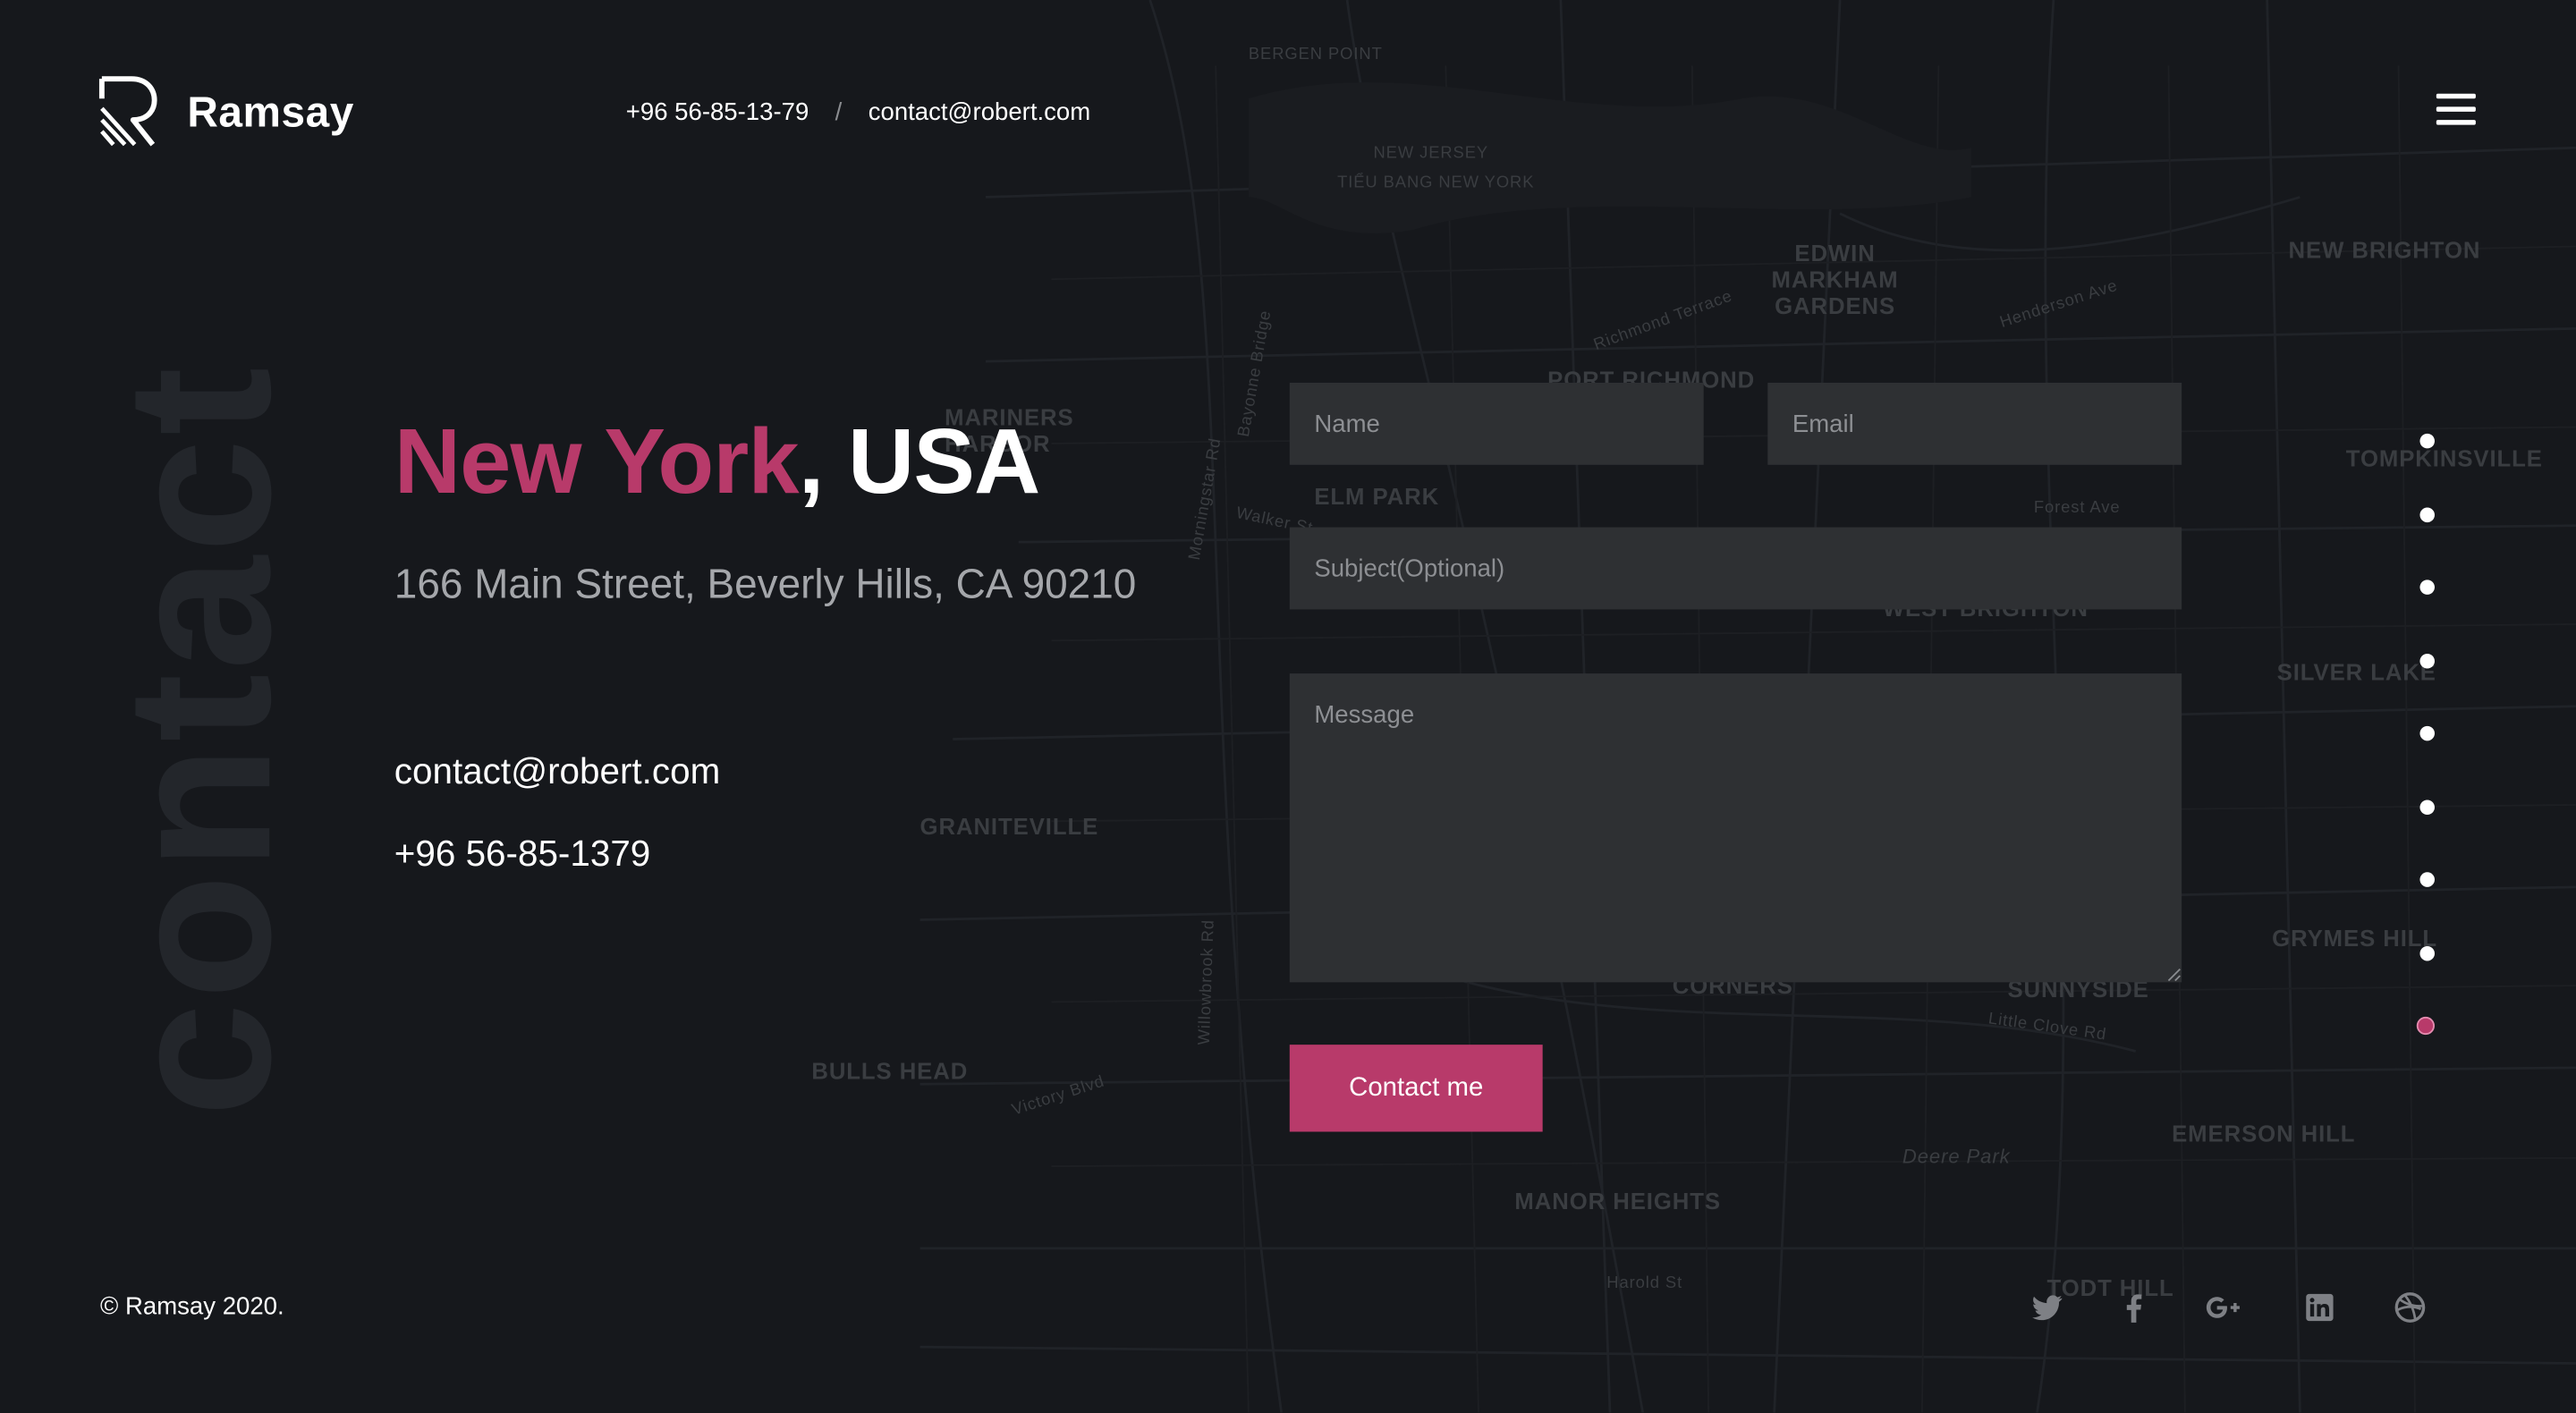  What do you see at coordinates (2264, 1133) in the screenshot?
I see `map-label: EMERSON HILL` at bounding box center [2264, 1133].